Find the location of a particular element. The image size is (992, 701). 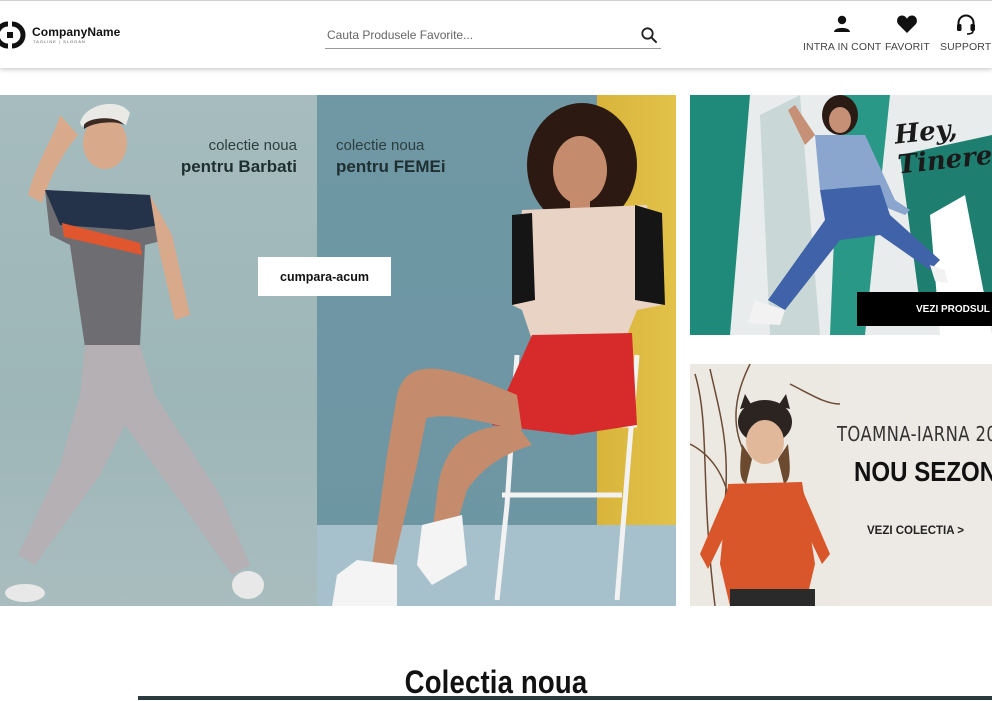

autumn-season-label: TOAMNA-IARNA 201 is located at coordinates (914, 434).